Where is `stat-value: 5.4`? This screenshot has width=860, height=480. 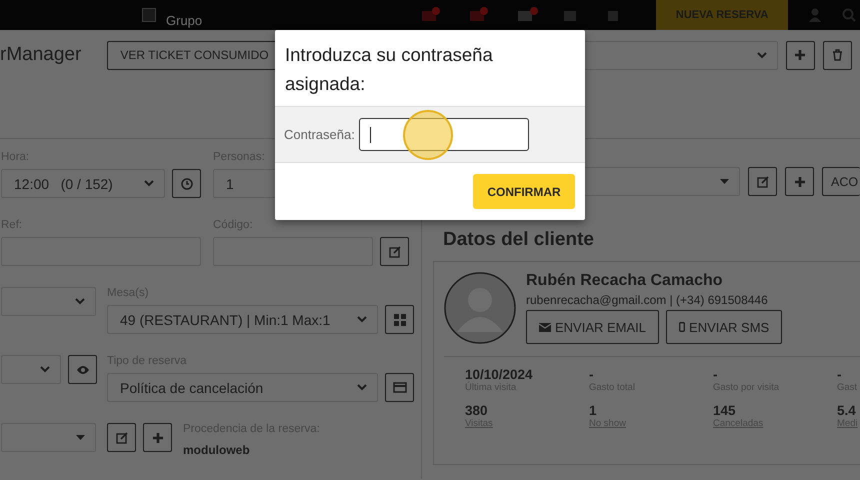
stat-value: 5.4 is located at coordinates (847, 410).